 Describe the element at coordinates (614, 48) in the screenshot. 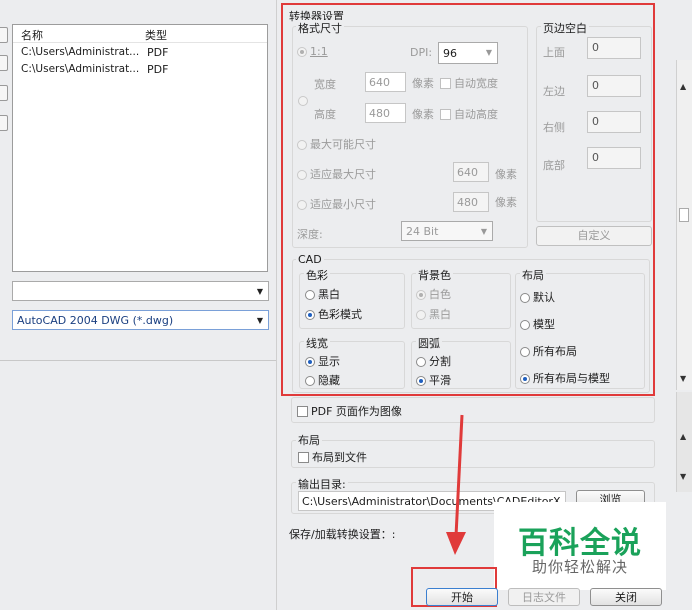

I see `margin-top-field: 0` at that location.